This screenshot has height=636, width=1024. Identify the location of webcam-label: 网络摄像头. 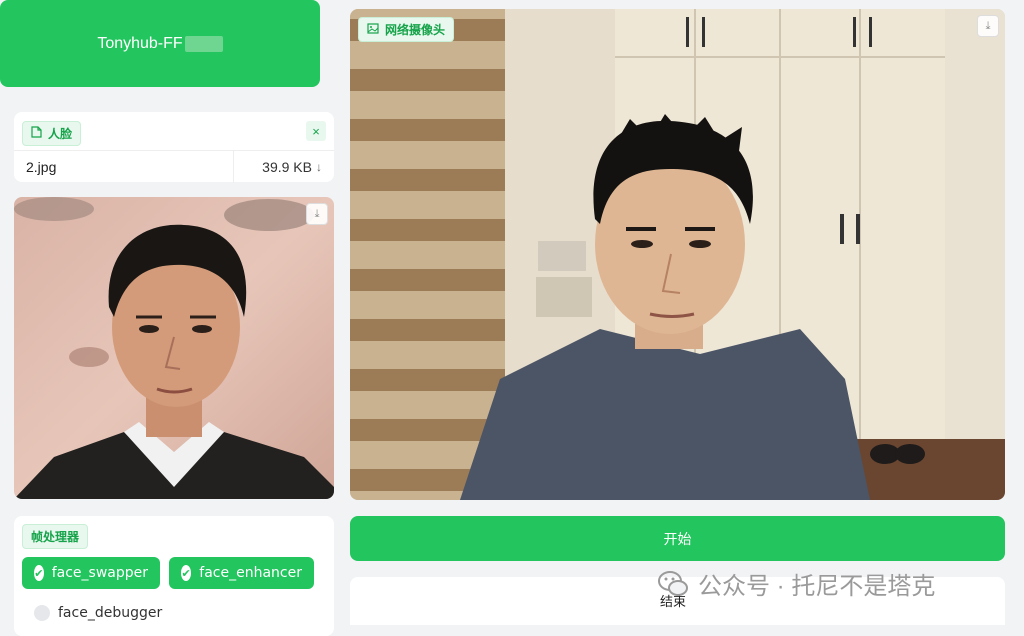
(406, 29).